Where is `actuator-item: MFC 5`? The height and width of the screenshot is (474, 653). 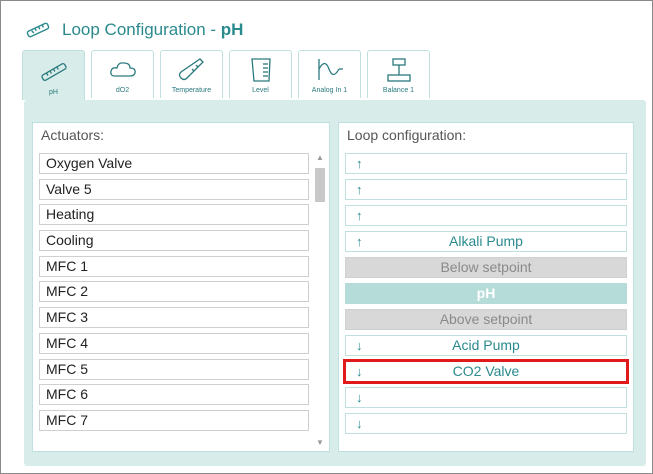
actuator-item: MFC 5 is located at coordinates (174, 369).